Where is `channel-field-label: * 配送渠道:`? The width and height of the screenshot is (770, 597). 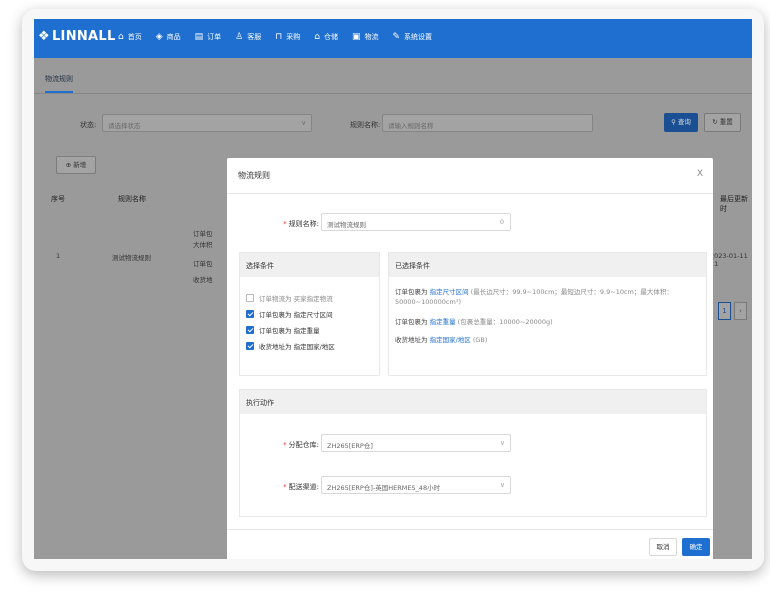
channel-field-label: * 配送渠道: is located at coordinates (293, 487).